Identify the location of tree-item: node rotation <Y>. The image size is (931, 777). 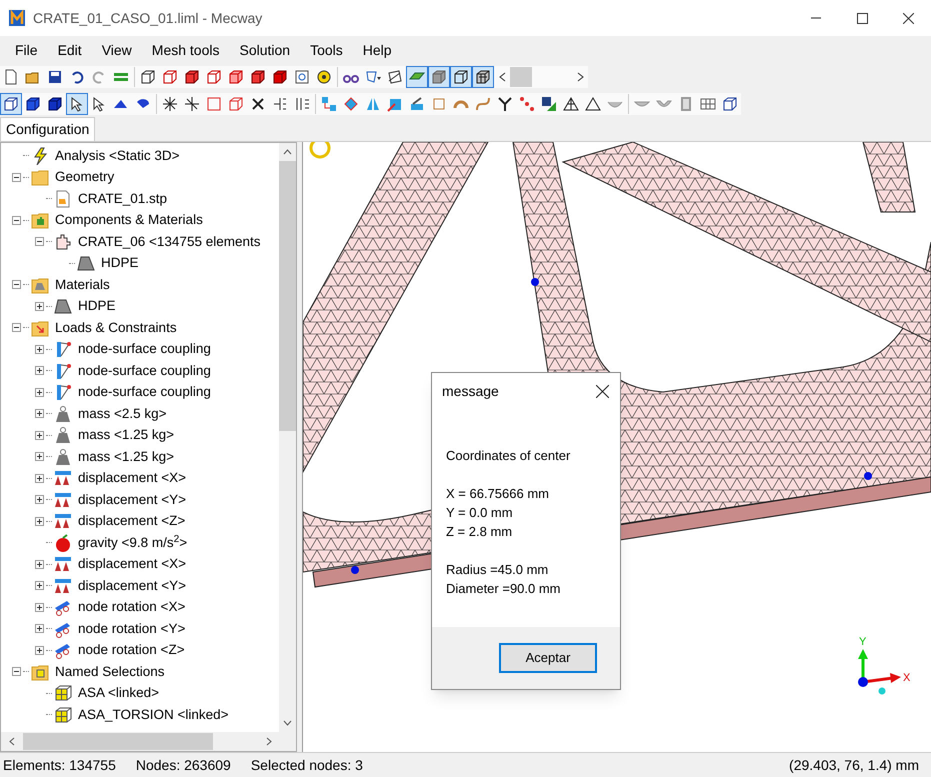
(132, 628).